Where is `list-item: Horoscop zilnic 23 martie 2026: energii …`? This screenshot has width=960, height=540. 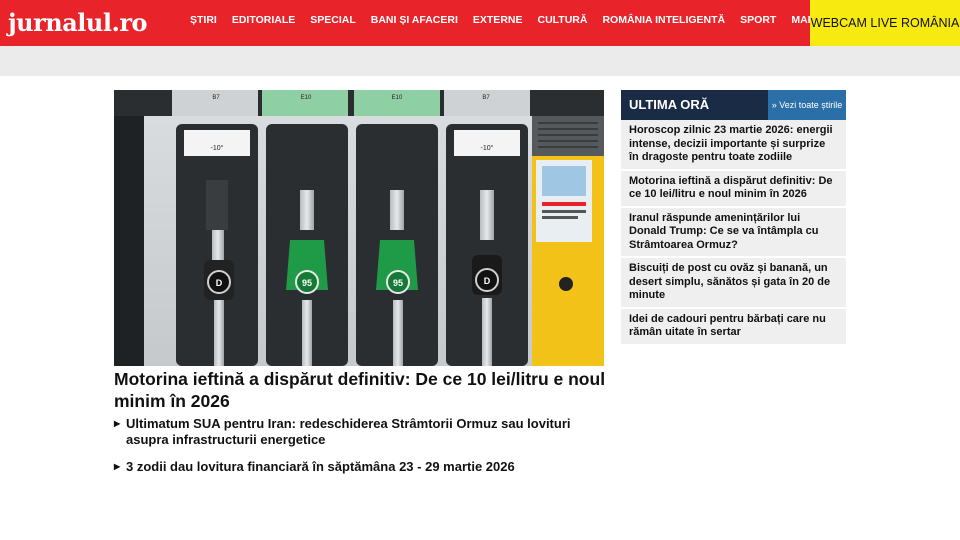
list-item: Horoscop zilnic 23 martie 2026: energii … is located at coordinates (733, 145).